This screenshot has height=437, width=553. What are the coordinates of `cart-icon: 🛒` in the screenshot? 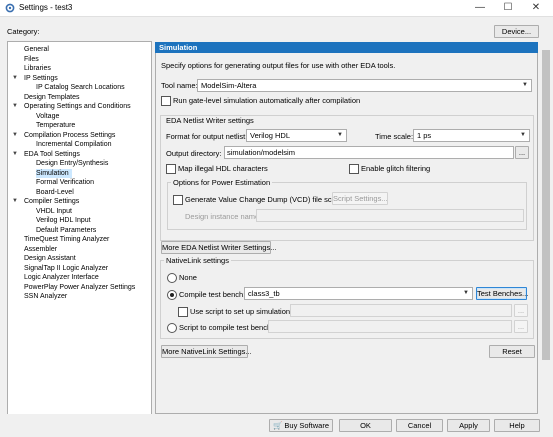 It's located at (277, 425).